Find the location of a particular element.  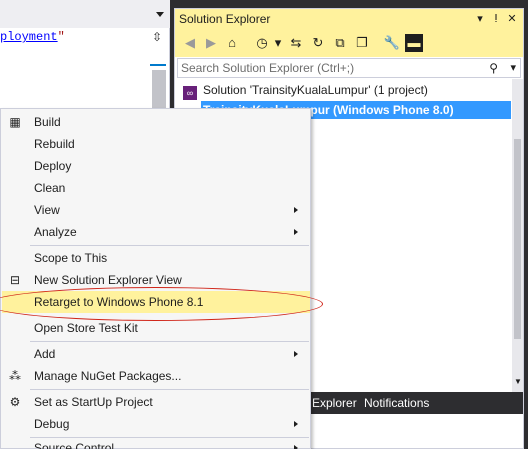

solution-explorer-titlebar: Solution Explorer ▾ ⵑ ✕ is located at coordinates (349, 19).